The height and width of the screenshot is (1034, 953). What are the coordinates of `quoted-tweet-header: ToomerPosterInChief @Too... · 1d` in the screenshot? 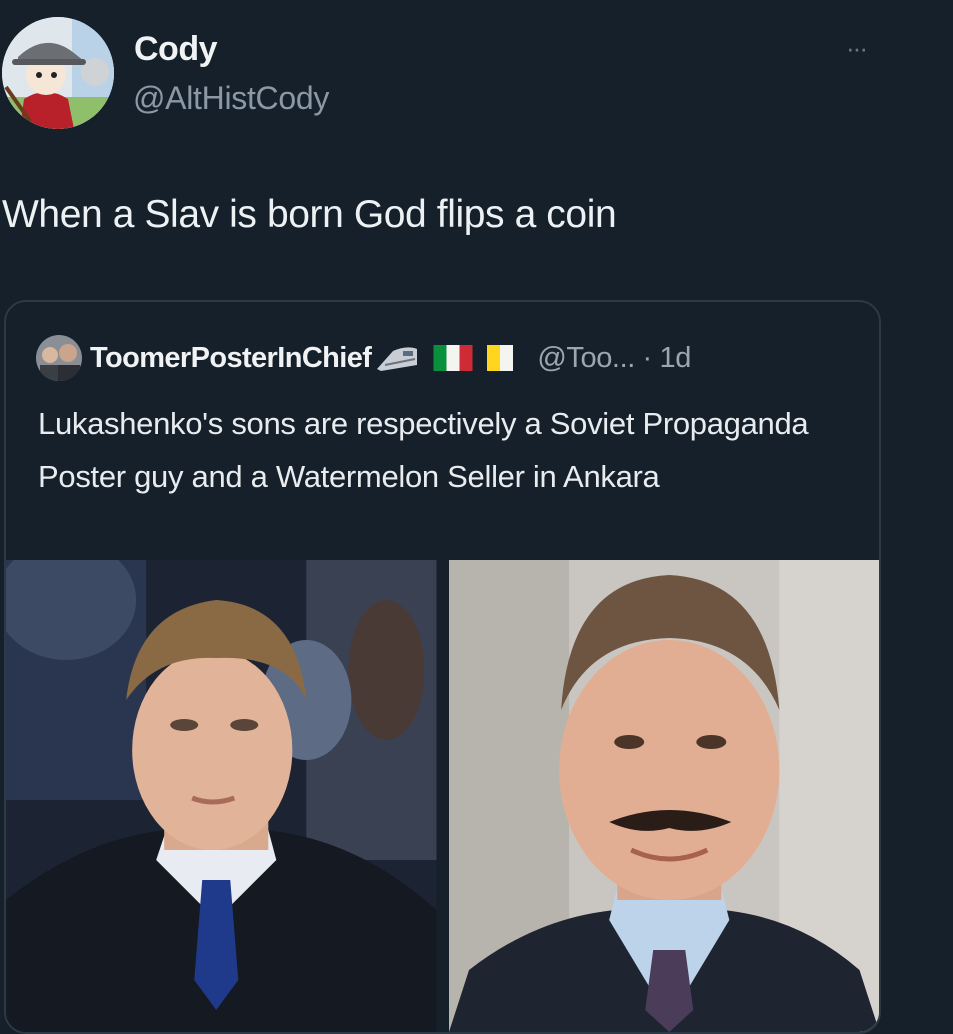 It's located at (363, 358).